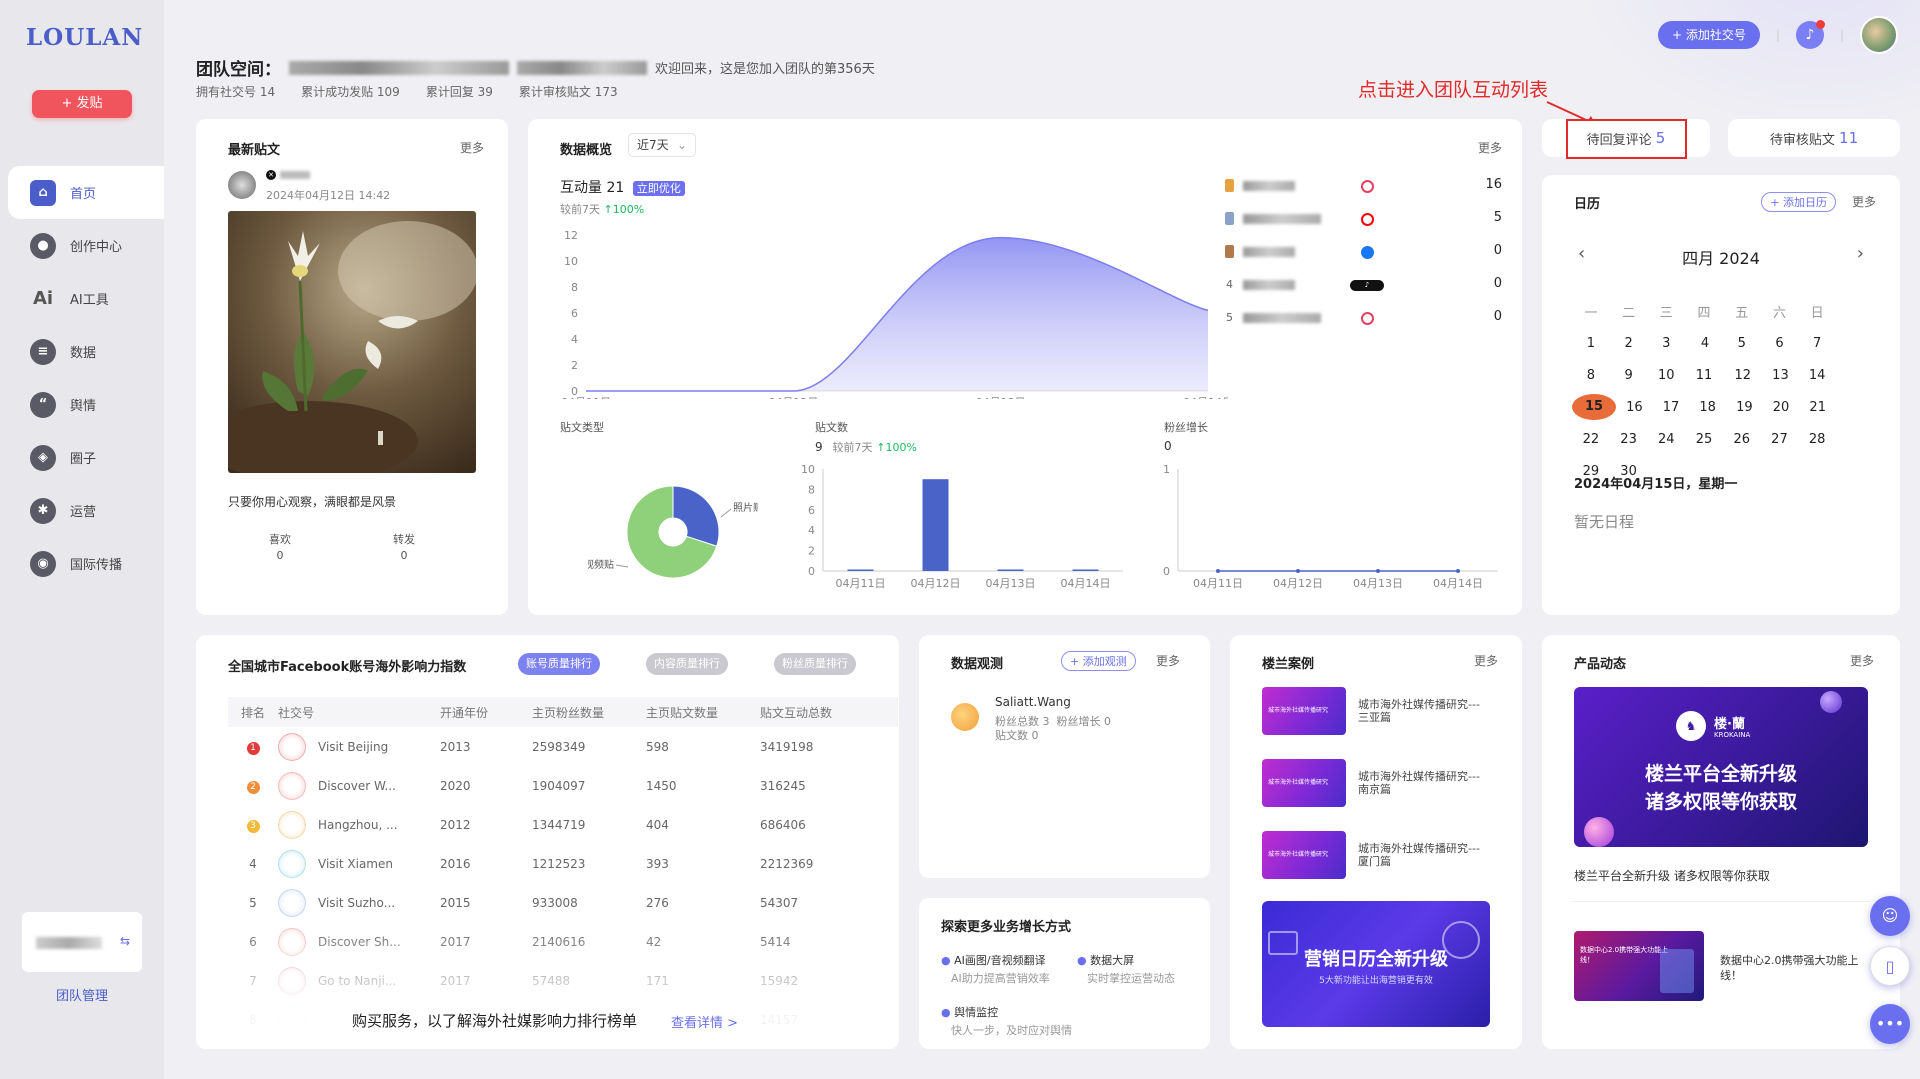 The width and height of the screenshot is (1920, 1079). Describe the element at coordinates (86, 404) in the screenshot. I see `sidebar-item-sentiment: “ 舆情` at that location.